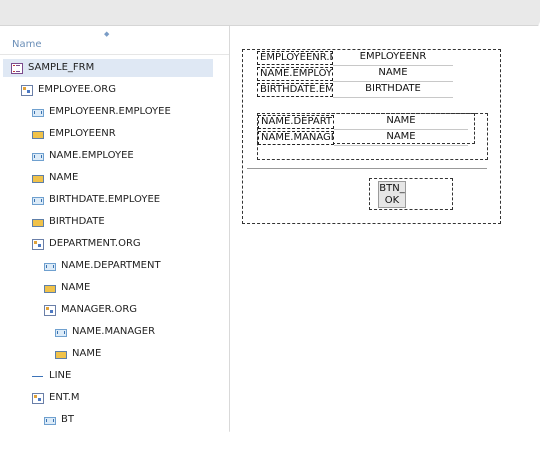 This screenshot has height=454, width=559. I want to click on birthdate-field-control: BIRTHDATE, so click(393, 90).